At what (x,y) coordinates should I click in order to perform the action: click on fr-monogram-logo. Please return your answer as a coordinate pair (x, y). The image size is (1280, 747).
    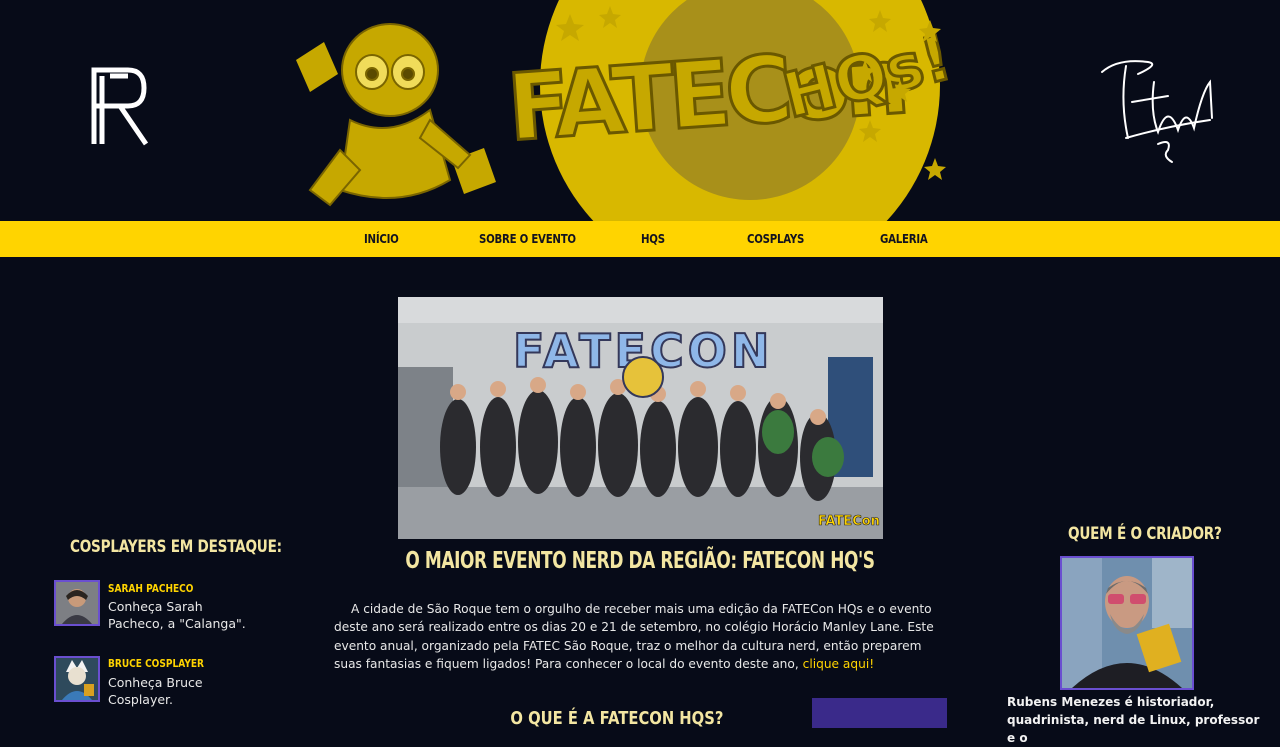
    Looking at the image, I should click on (121, 106).